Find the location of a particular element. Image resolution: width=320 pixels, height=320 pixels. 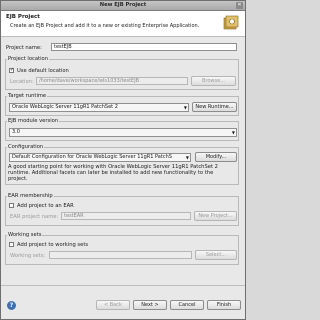

next-button: Next > is located at coordinates (150, 305).